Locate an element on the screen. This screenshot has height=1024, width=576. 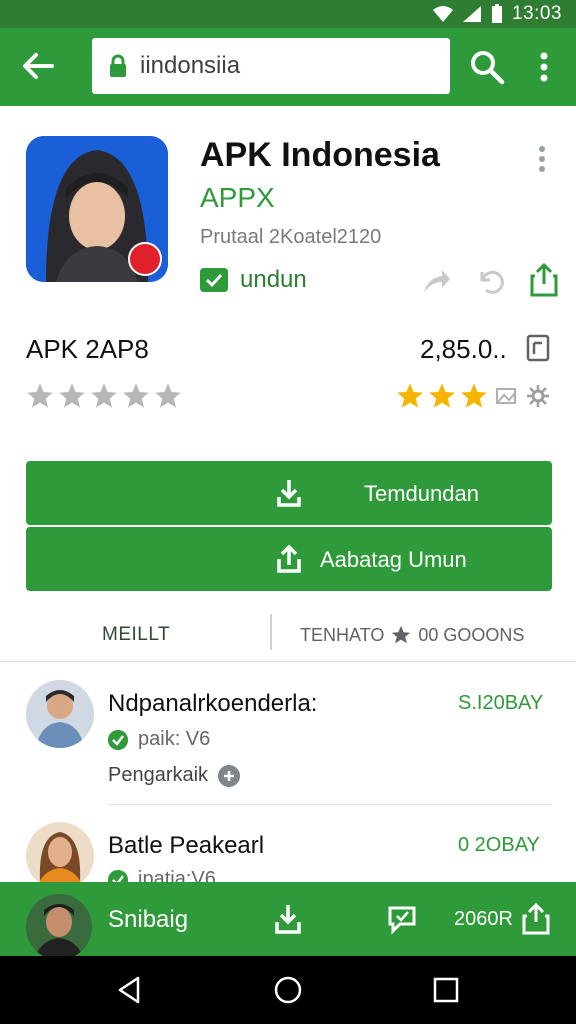
tab-right-count: 00 GOOONS is located at coordinates (471, 634).